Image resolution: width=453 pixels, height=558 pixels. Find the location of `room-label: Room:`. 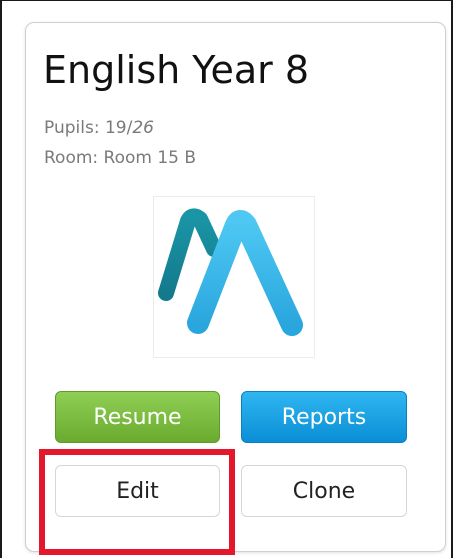

room-label: Room: is located at coordinates (74, 158).